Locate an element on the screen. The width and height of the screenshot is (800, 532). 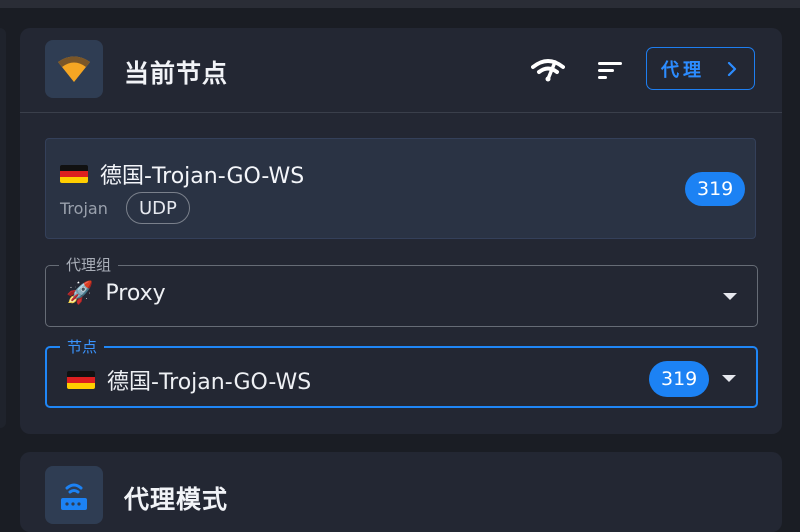
proxy-button-label: 代理 is located at coordinates (683, 70).